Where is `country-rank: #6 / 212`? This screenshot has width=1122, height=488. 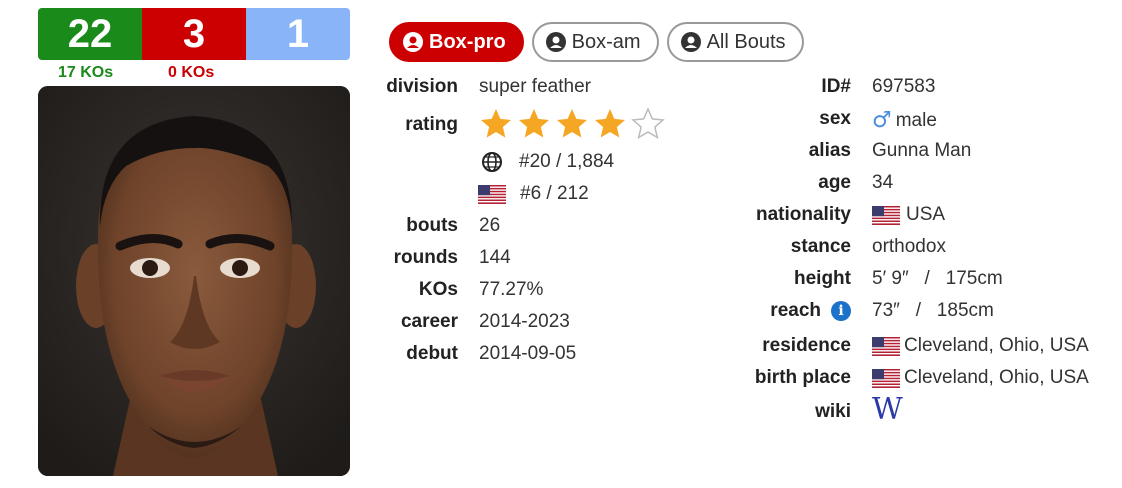 country-rank: #6 / 212 is located at coordinates (533, 194).